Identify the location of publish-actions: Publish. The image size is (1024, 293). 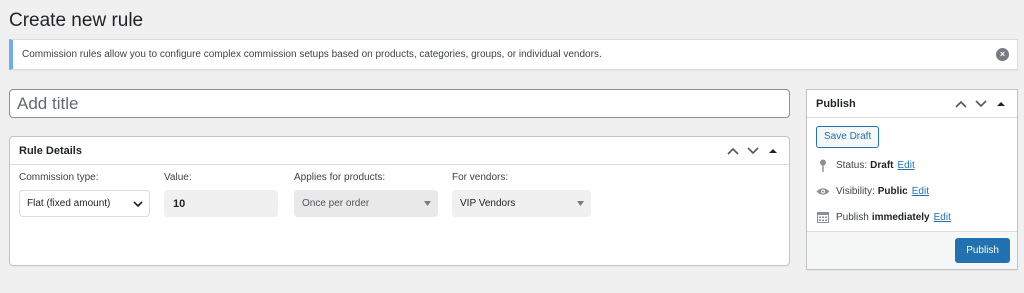
(912, 250).